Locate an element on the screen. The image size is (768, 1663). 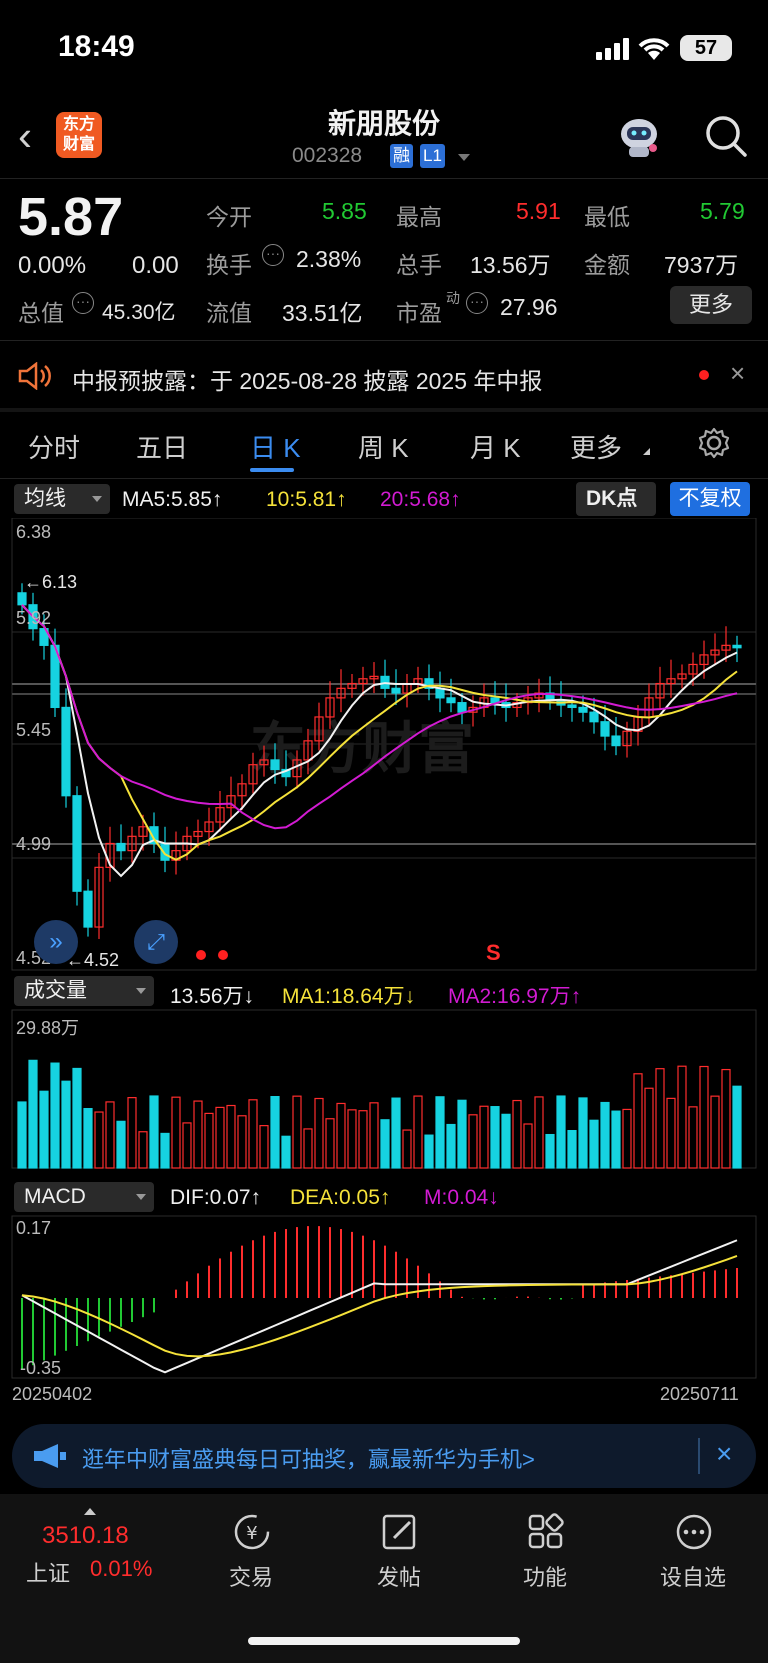
index-name: 上证 is located at coordinates (48, 1572).